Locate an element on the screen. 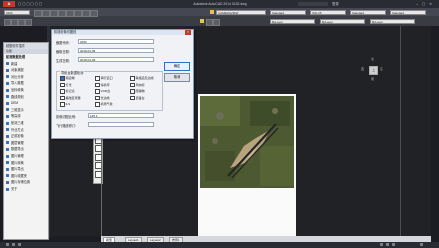  detection-checkbox: ILS is located at coordinates (65, 104).